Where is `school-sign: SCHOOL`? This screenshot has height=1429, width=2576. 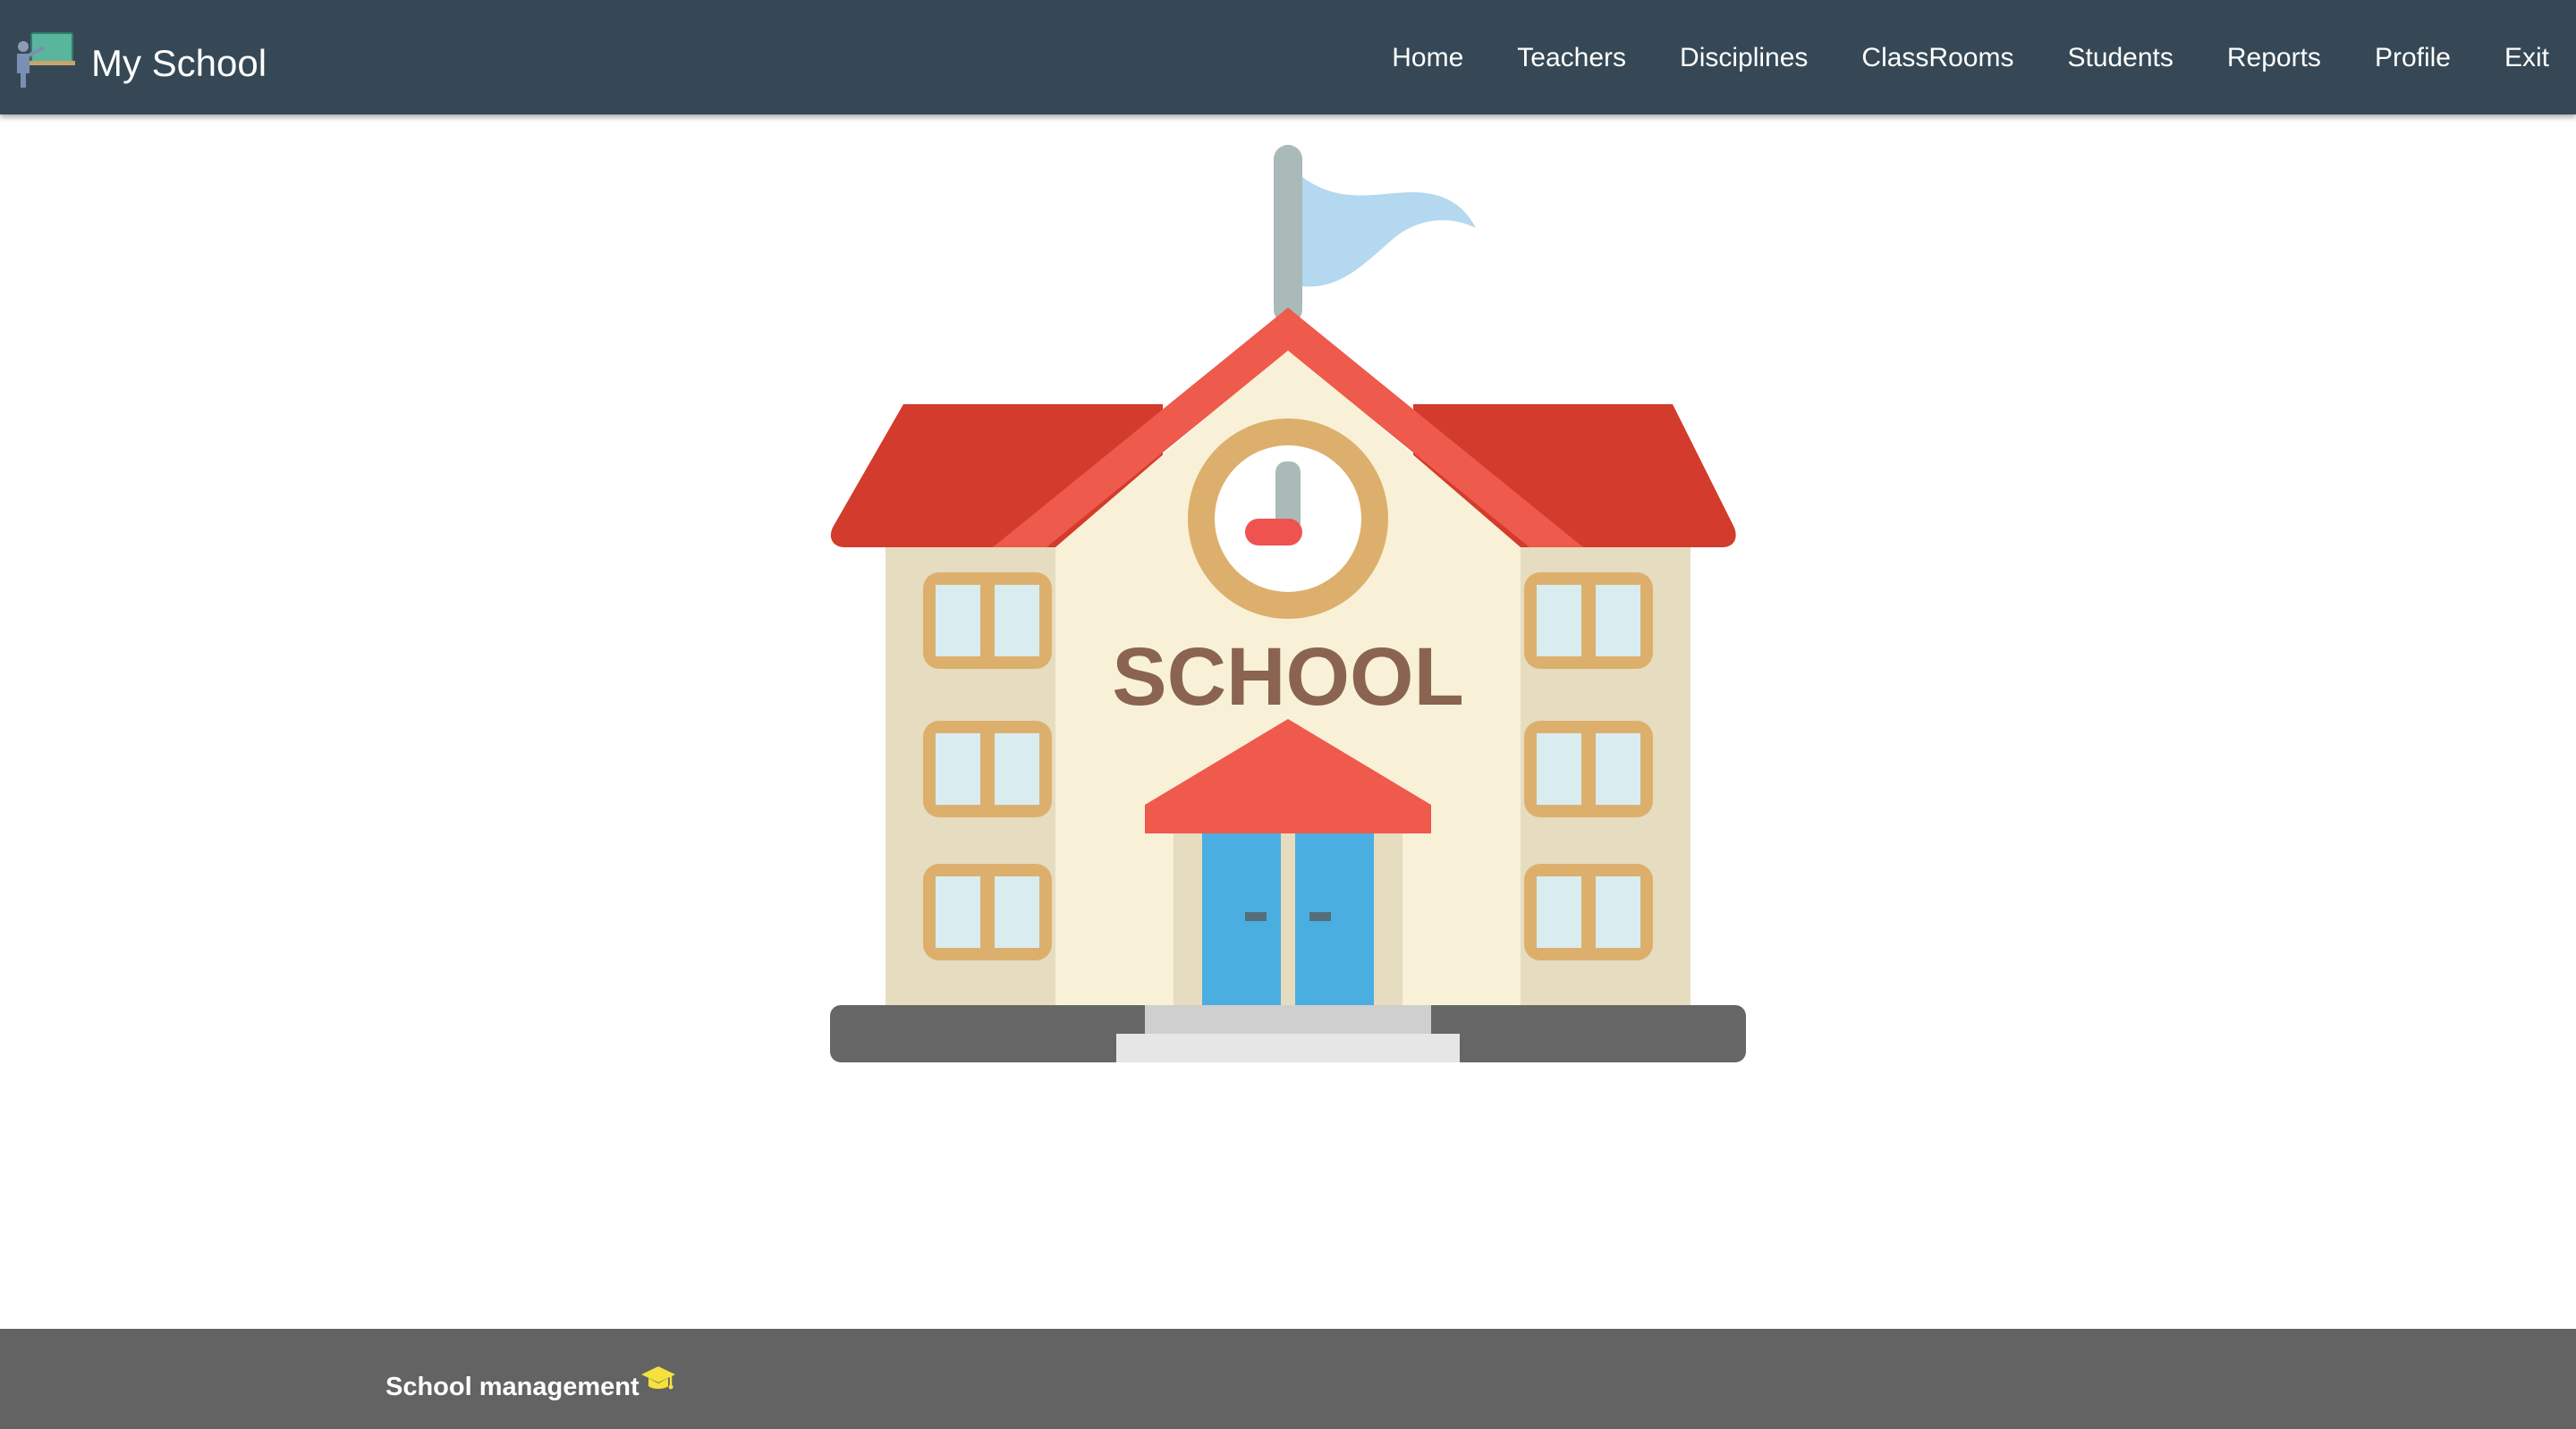
school-sign: SCHOOL is located at coordinates (1288, 677).